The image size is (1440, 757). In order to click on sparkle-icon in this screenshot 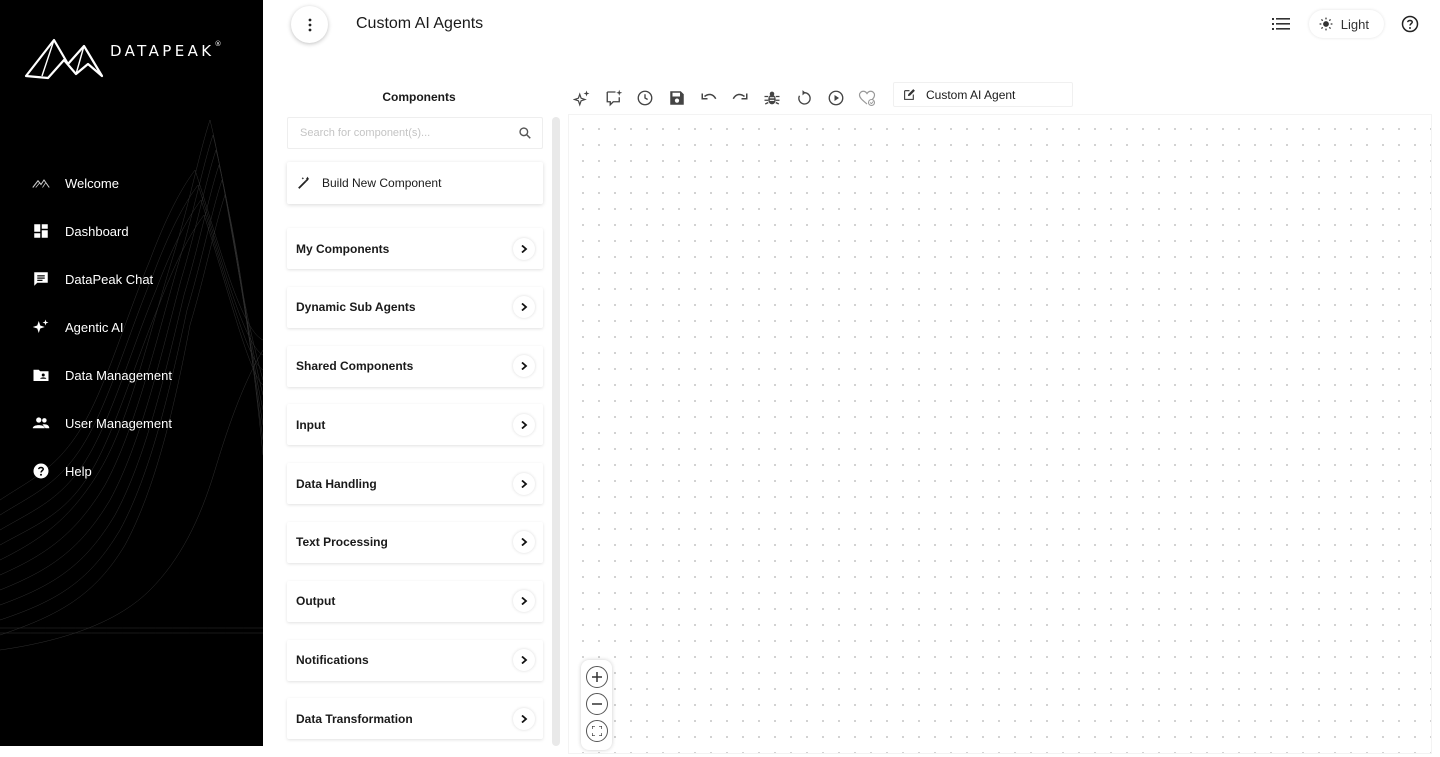, I will do `click(41, 327)`.